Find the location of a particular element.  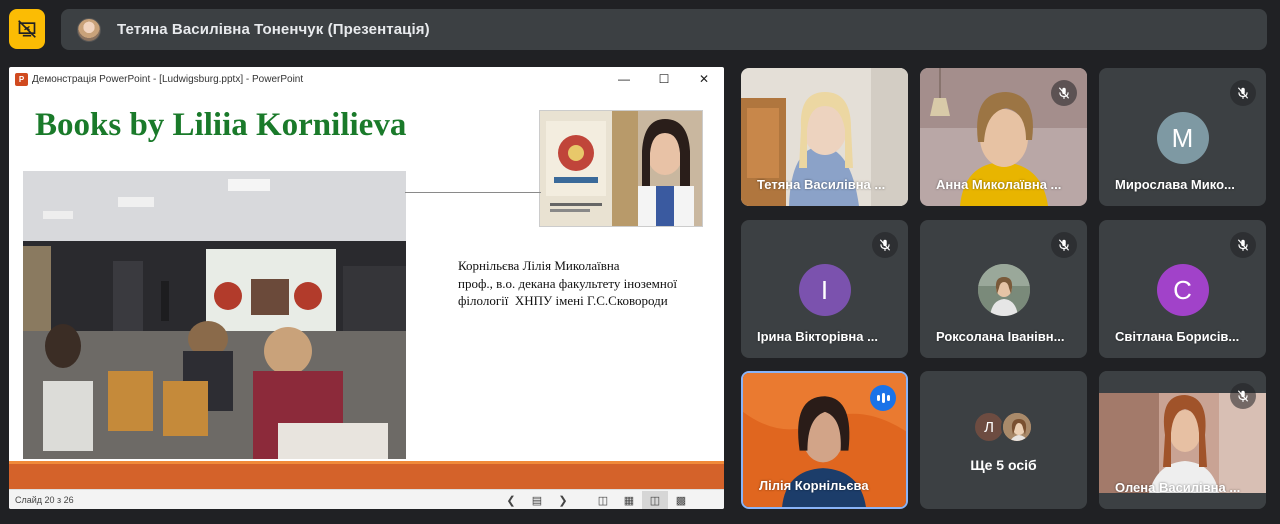

participant-avatar-letter: І is located at coordinates (824, 290).